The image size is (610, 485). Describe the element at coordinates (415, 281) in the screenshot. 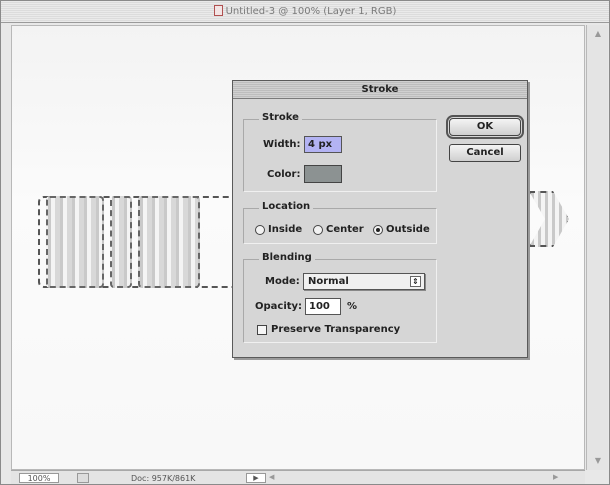

I see `select-arrows-icon: ⇕` at that location.